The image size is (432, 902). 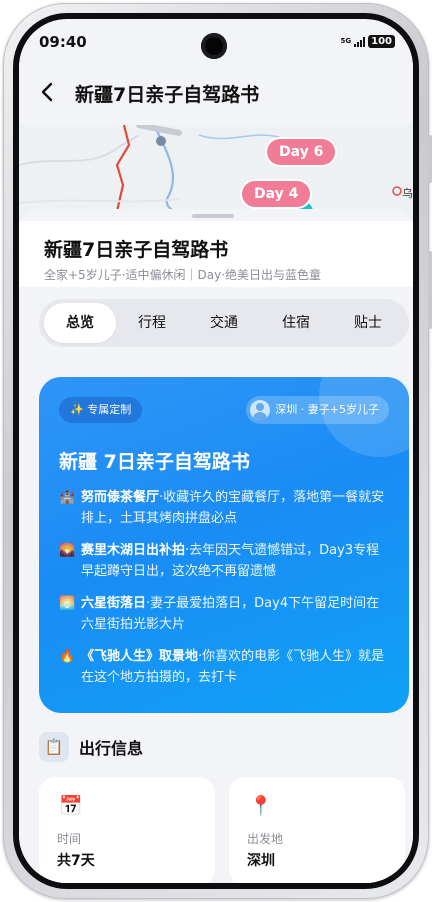 What do you see at coordinates (48, 92) in the screenshot?
I see `back-arrow-icon` at bounding box center [48, 92].